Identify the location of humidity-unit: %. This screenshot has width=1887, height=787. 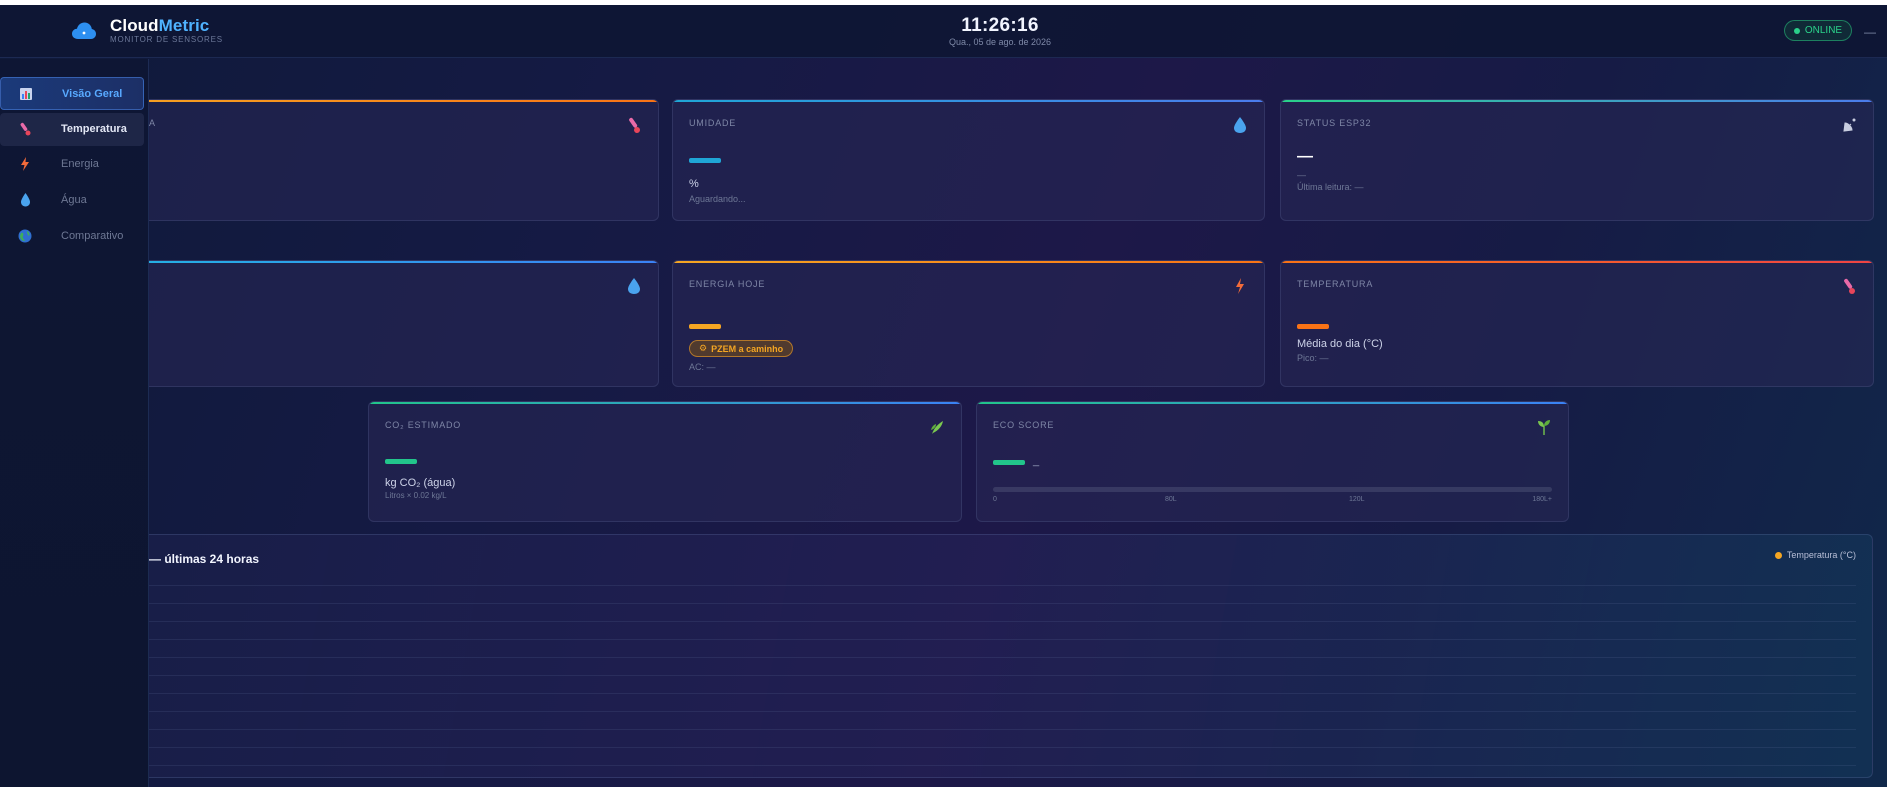
(694, 184).